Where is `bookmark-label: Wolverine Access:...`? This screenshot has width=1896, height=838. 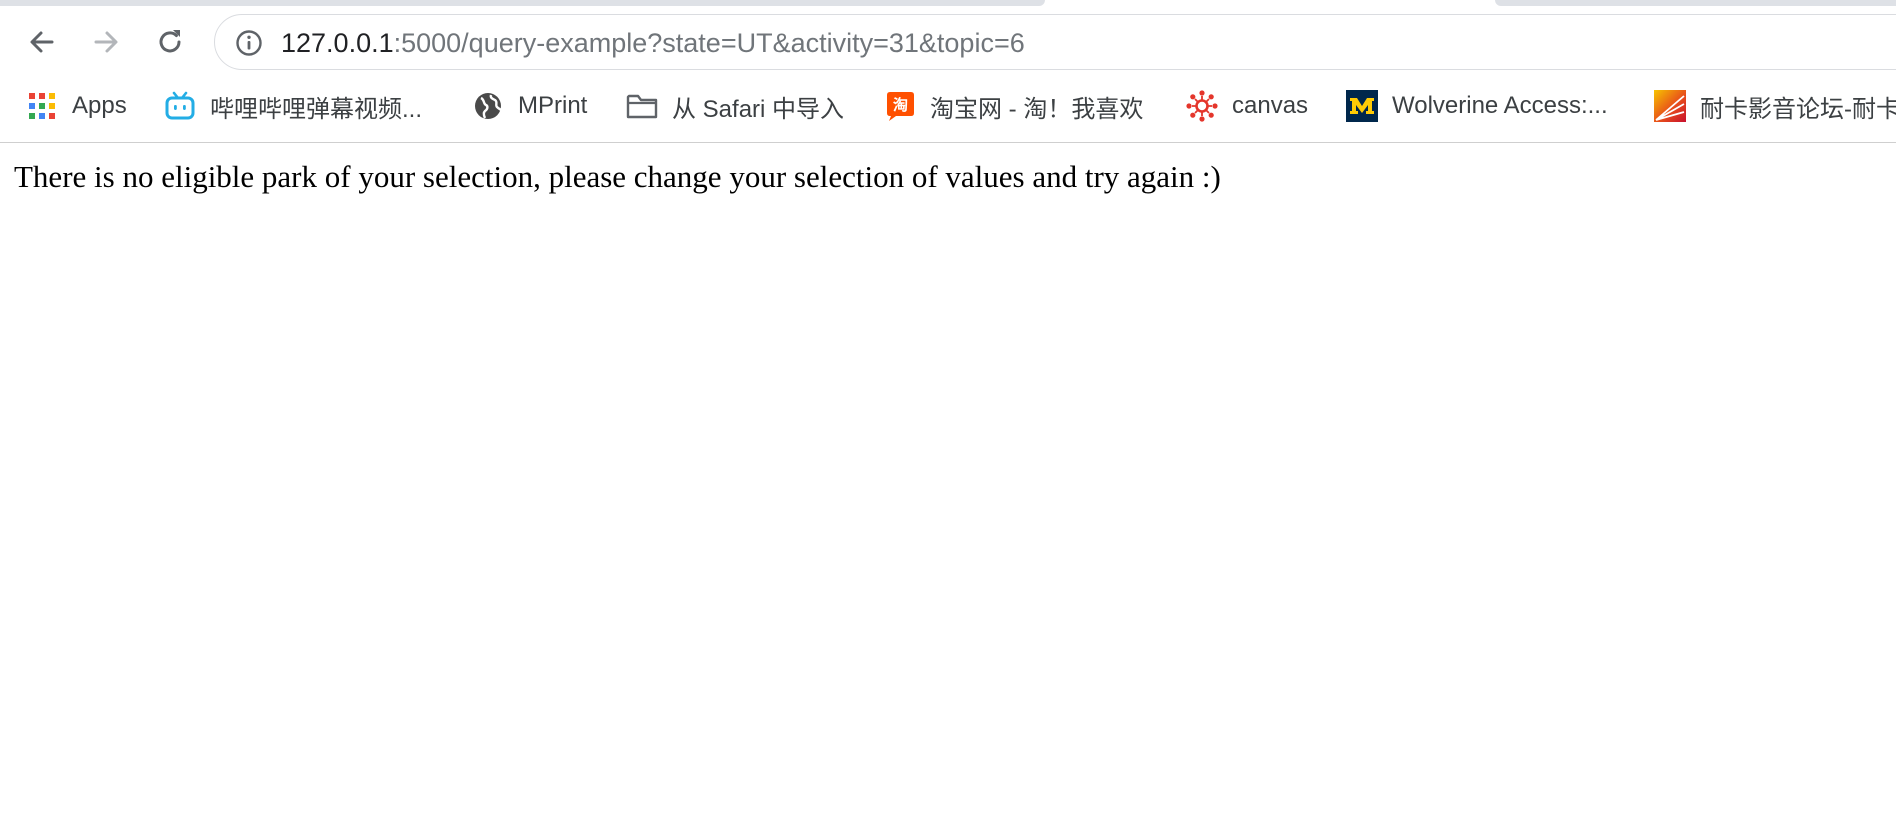
bookmark-label: Wolverine Access:... is located at coordinates (1500, 105).